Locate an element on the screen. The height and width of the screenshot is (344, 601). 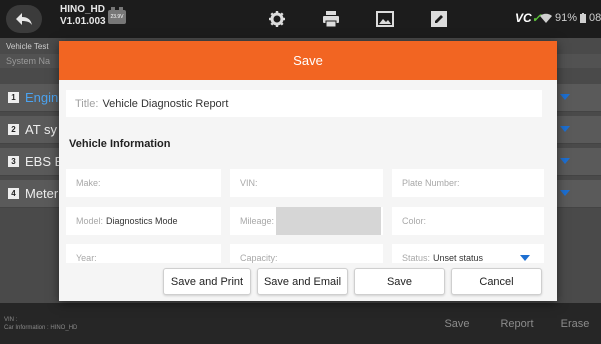
image-icon is located at coordinates (385, 19).